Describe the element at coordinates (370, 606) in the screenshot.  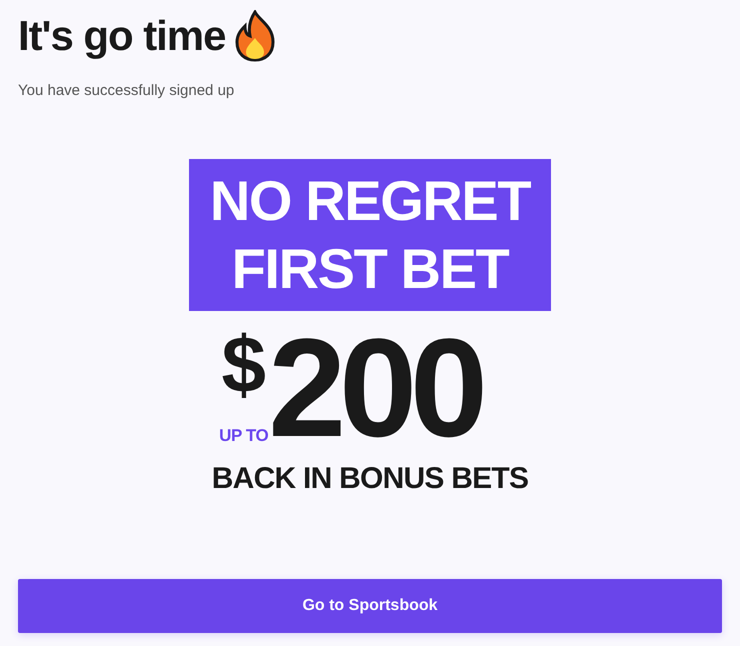
I see `sportsbook-button: Go to Sportsbook` at that location.